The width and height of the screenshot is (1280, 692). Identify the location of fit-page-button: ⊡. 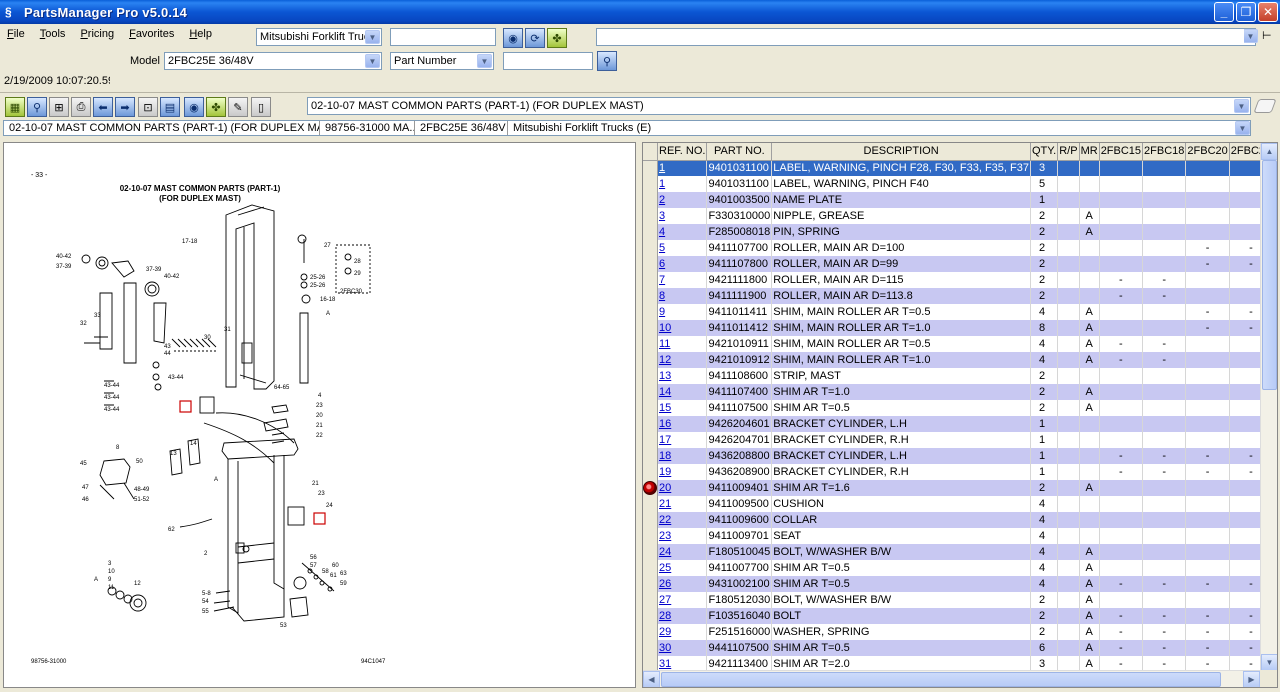
(148, 107).